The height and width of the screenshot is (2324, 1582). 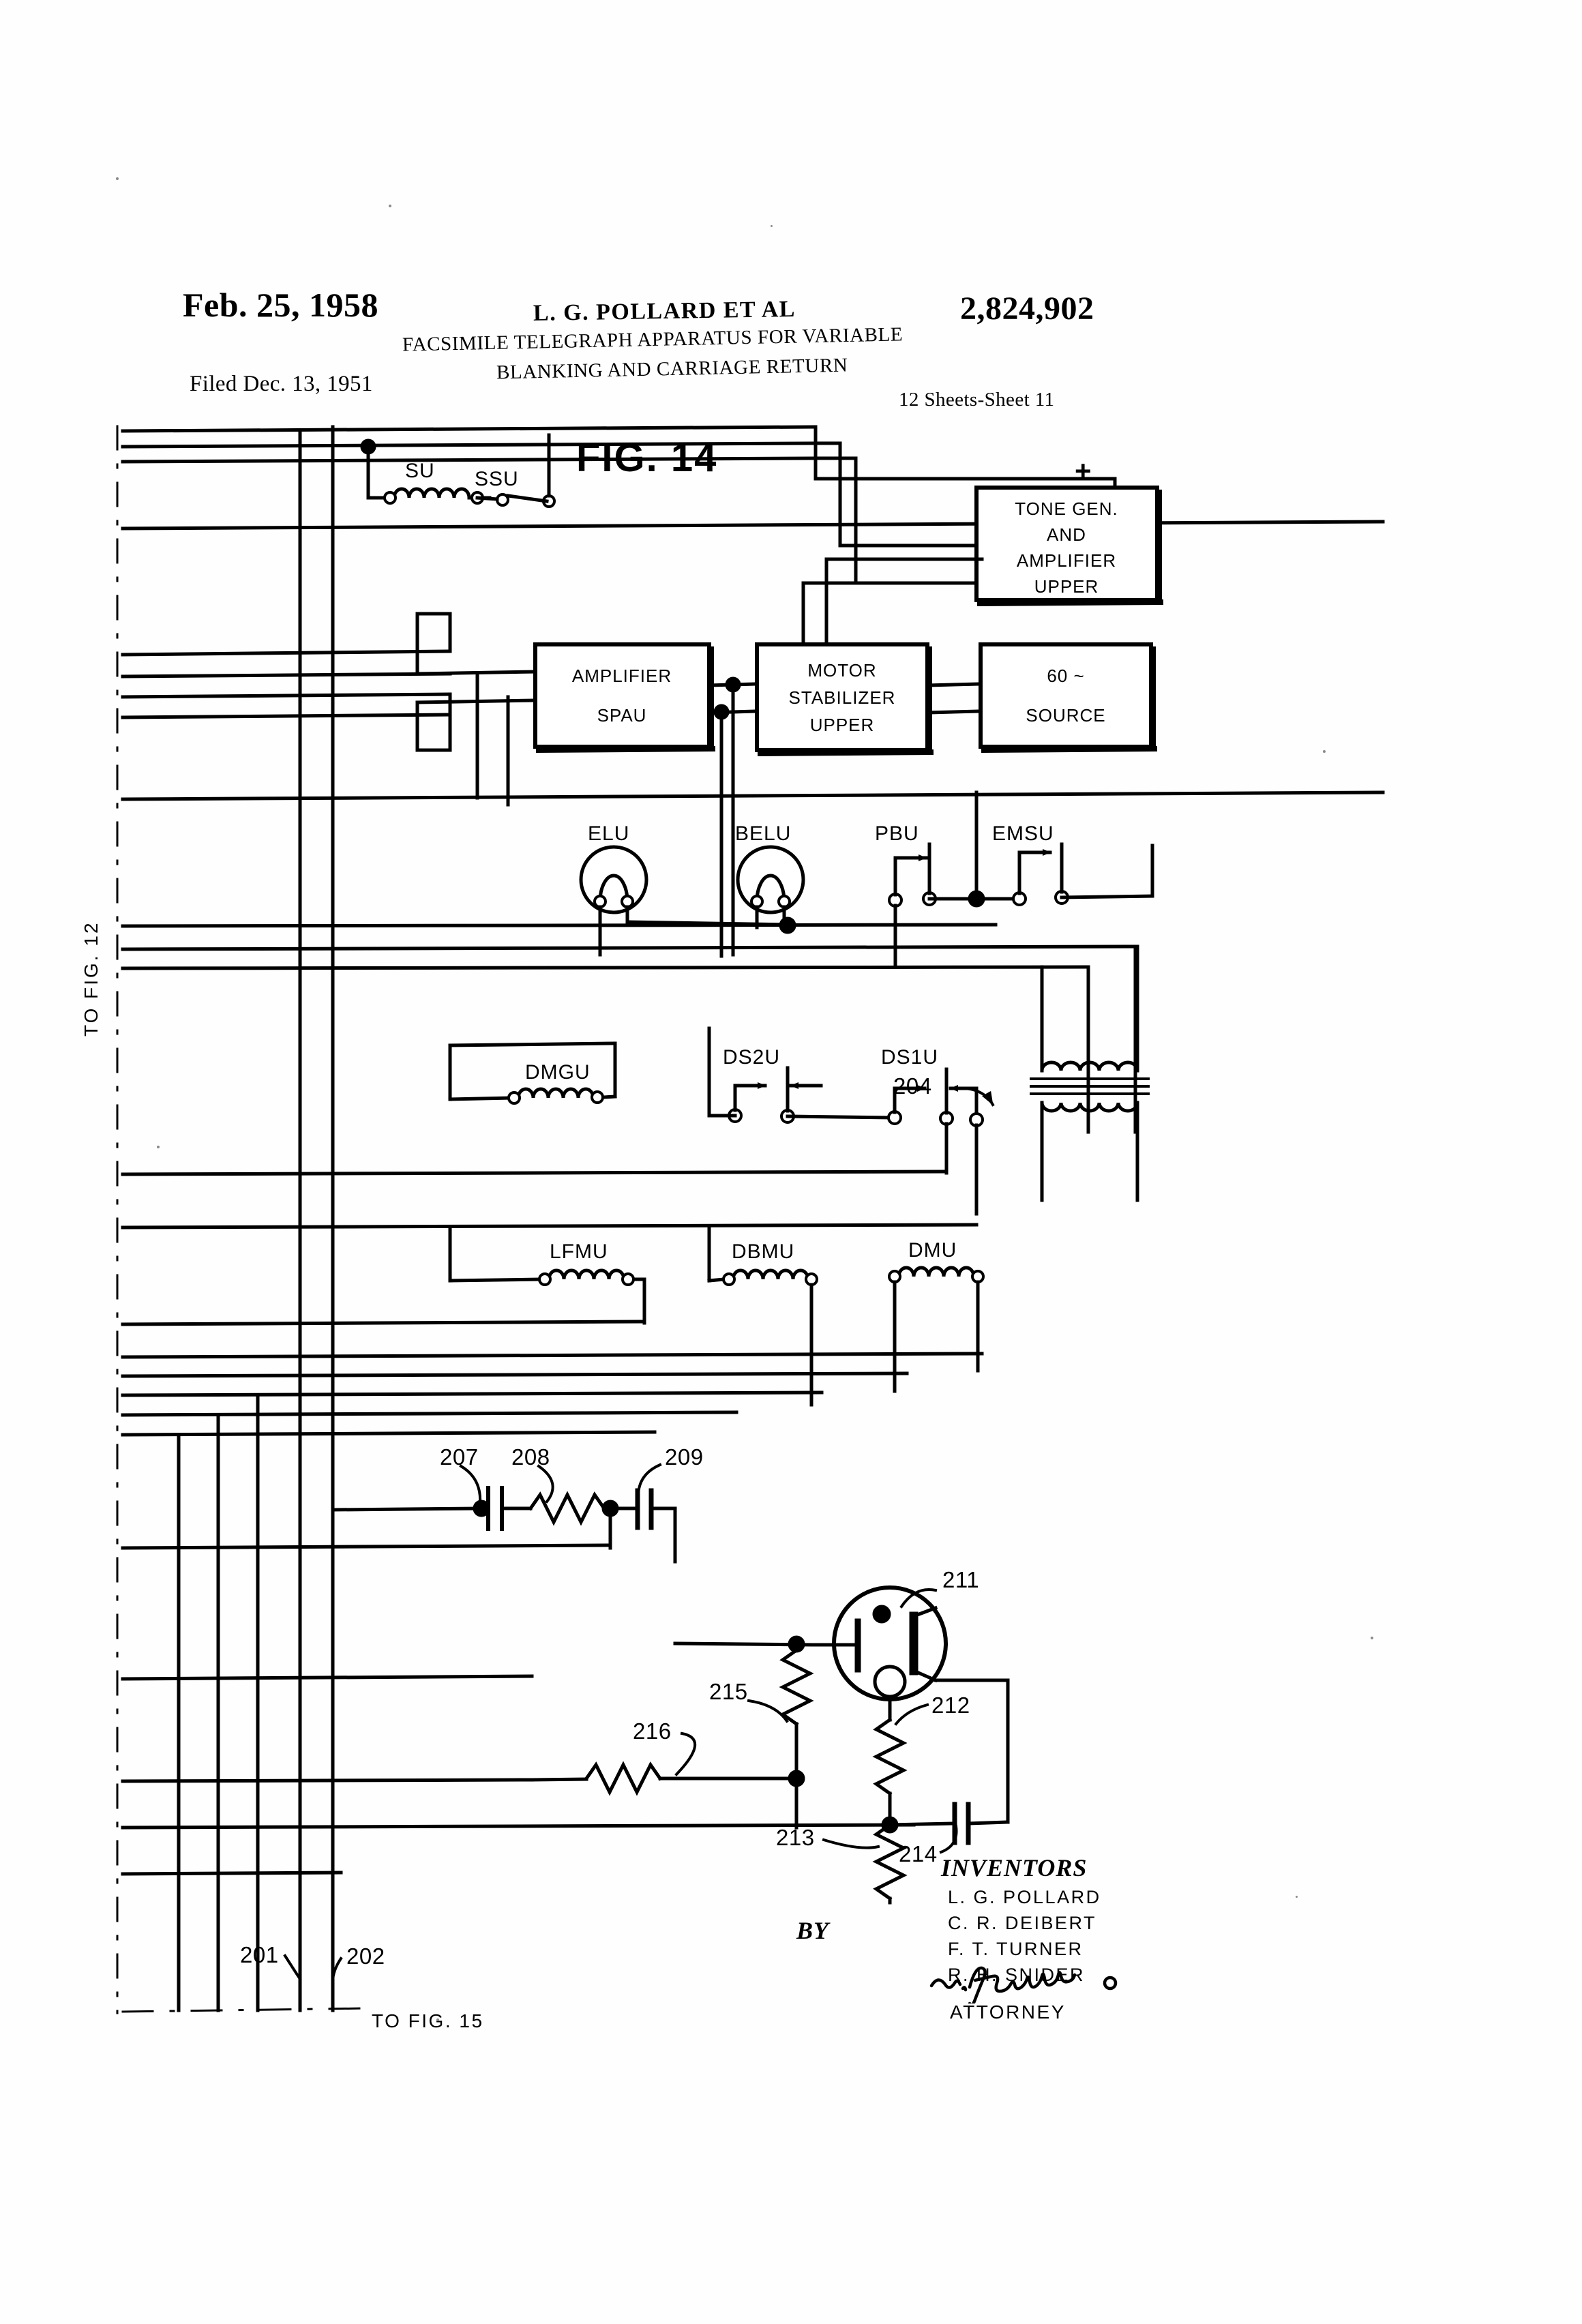 What do you see at coordinates (770, 1274) in the screenshot?
I see `coil-dbmu` at bounding box center [770, 1274].